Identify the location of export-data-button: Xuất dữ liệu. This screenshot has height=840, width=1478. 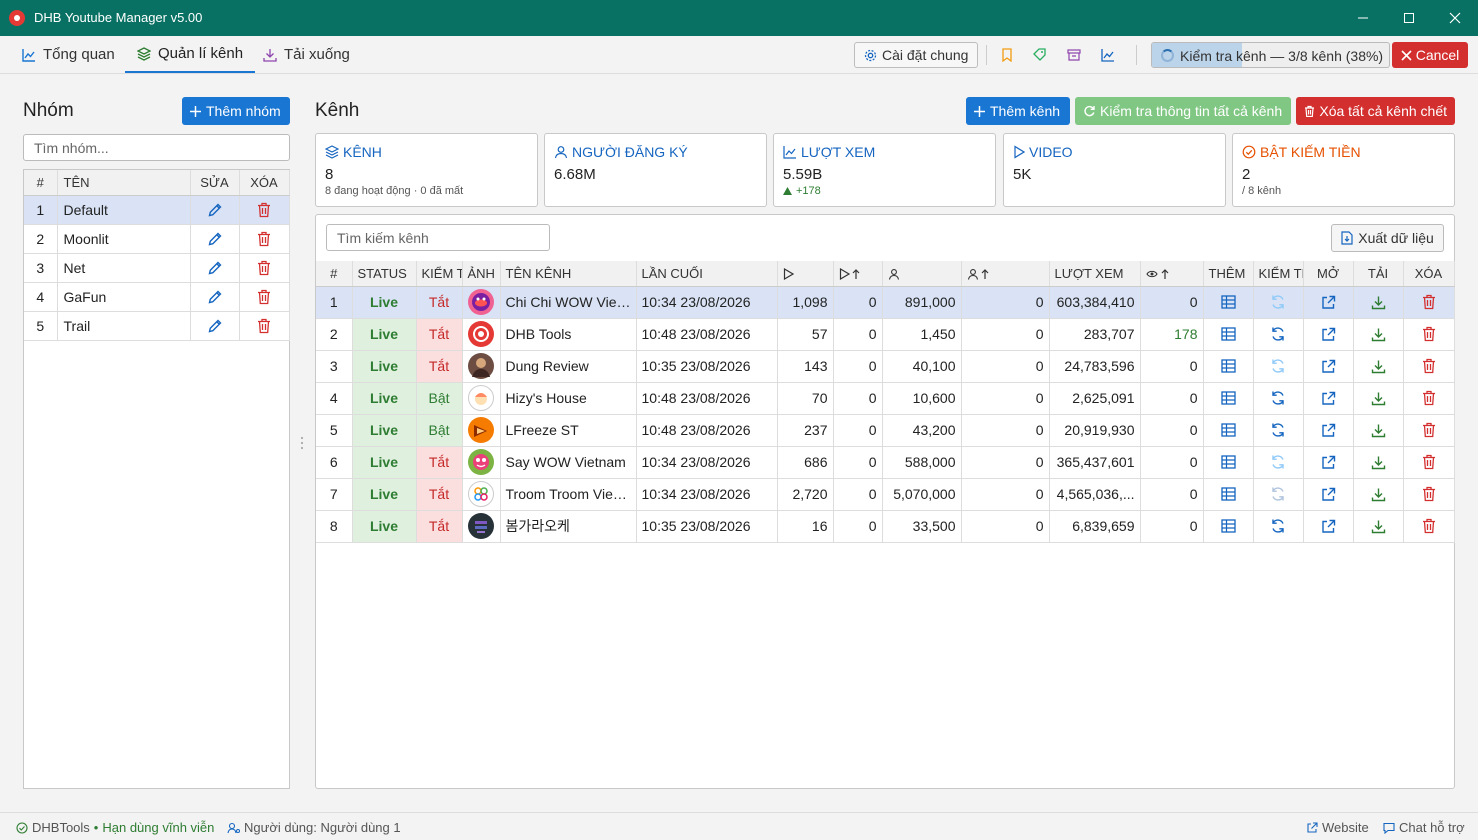
(1387, 238).